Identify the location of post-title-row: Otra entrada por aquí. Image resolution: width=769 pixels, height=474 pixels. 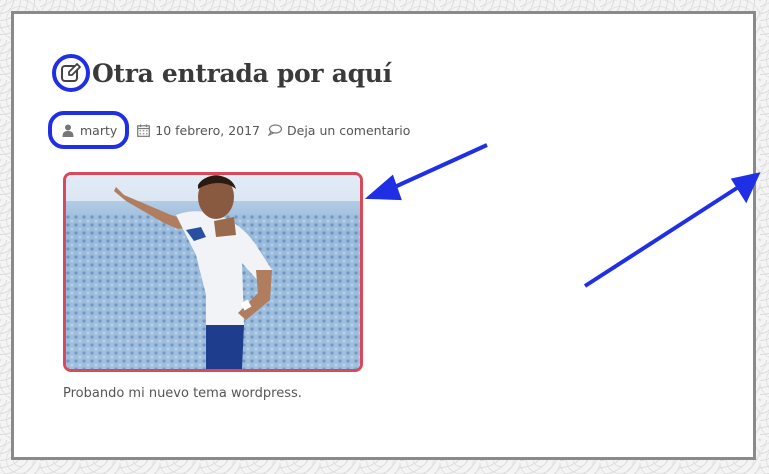
(222, 73).